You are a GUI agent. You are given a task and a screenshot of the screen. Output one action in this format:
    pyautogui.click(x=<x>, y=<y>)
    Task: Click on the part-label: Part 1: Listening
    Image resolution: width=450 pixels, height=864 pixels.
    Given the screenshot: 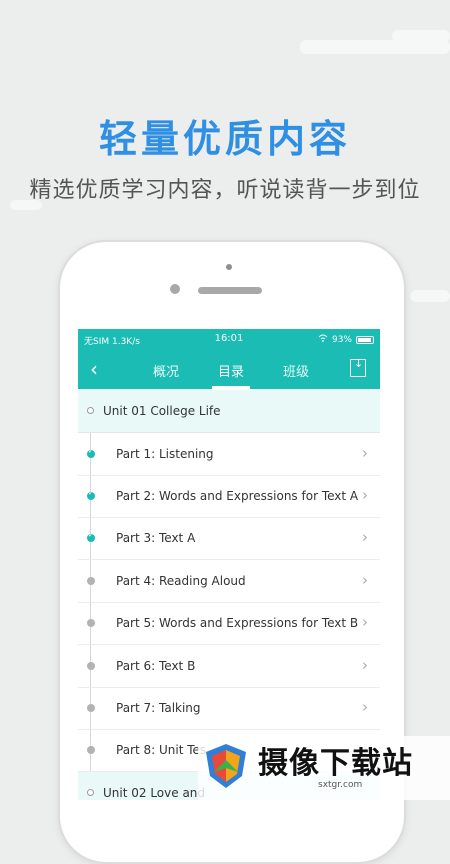 What is the action you would take?
    pyautogui.click(x=165, y=454)
    